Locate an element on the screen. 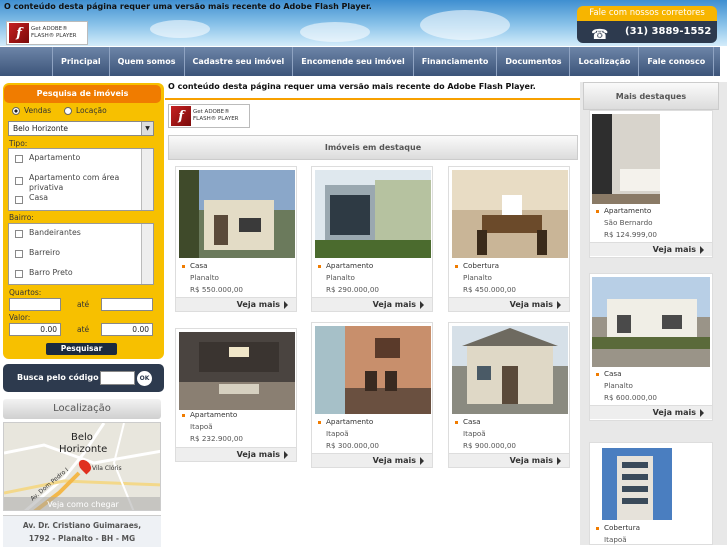 The height and width of the screenshot is (547, 727). property-price: R$ 232.900,00 is located at coordinates (217, 438).